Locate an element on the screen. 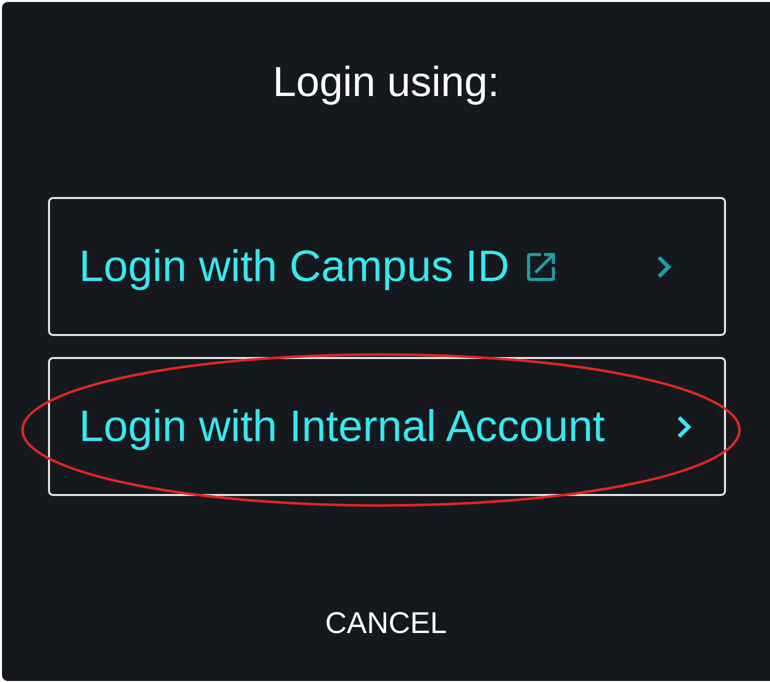 Image resolution: width=770 pixels, height=682 pixels. cancel-button: CANCEL is located at coordinates (386, 624).